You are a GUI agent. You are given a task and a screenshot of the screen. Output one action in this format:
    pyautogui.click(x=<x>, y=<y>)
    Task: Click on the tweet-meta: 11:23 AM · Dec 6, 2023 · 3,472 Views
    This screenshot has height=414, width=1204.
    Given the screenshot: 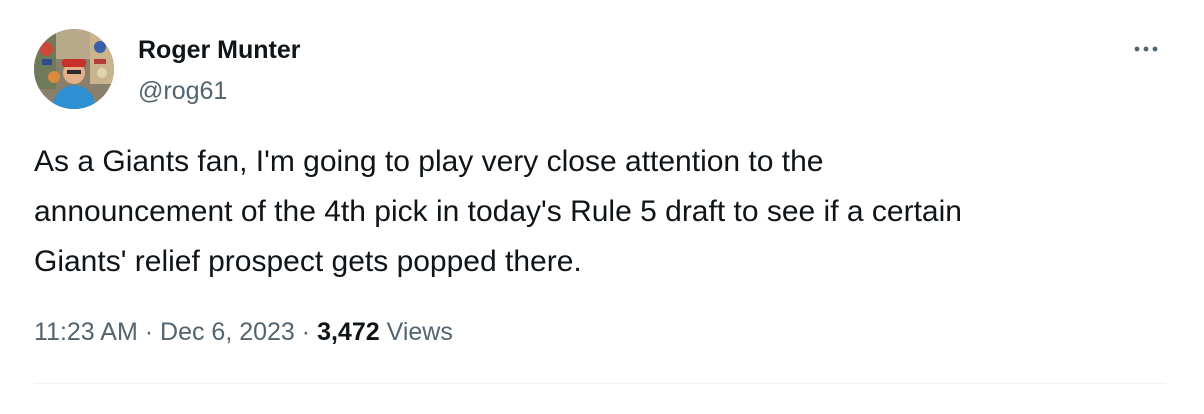 What is the action you would take?
    pyautogui.click(x=243, y=332)
    